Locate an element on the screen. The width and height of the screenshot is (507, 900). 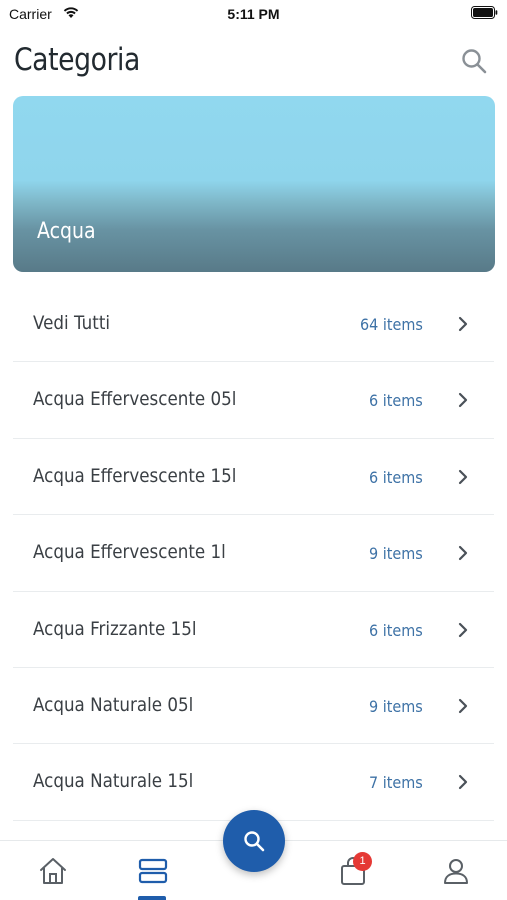
categories-icon is located at coordinates (153, 871).